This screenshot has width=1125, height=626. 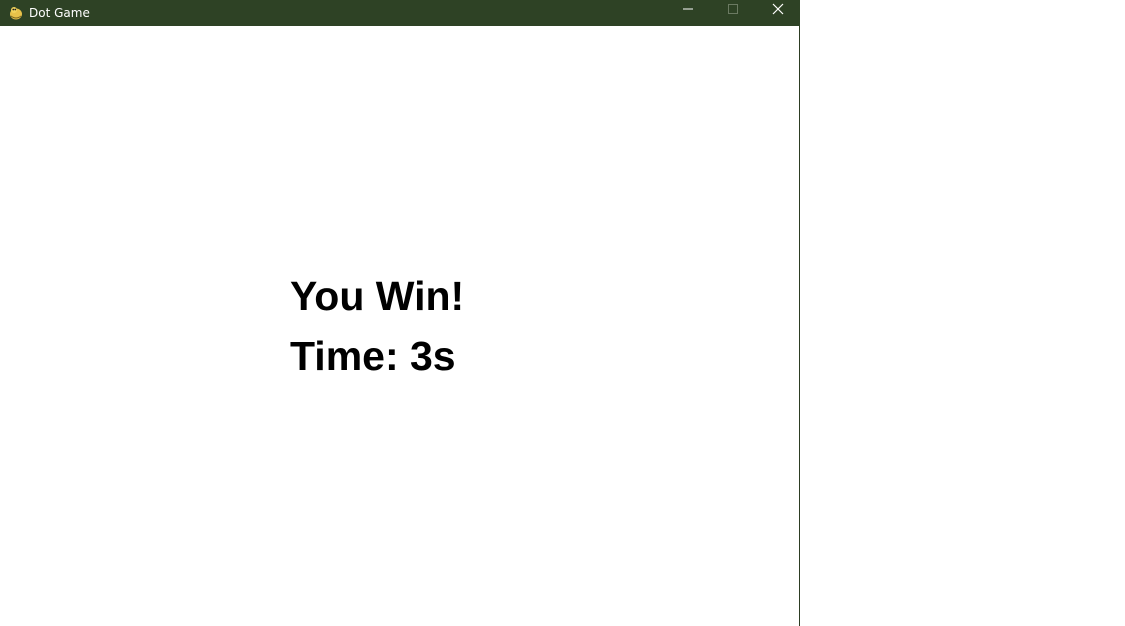 I want to click on maximize-button, so click(x=732, y=11).